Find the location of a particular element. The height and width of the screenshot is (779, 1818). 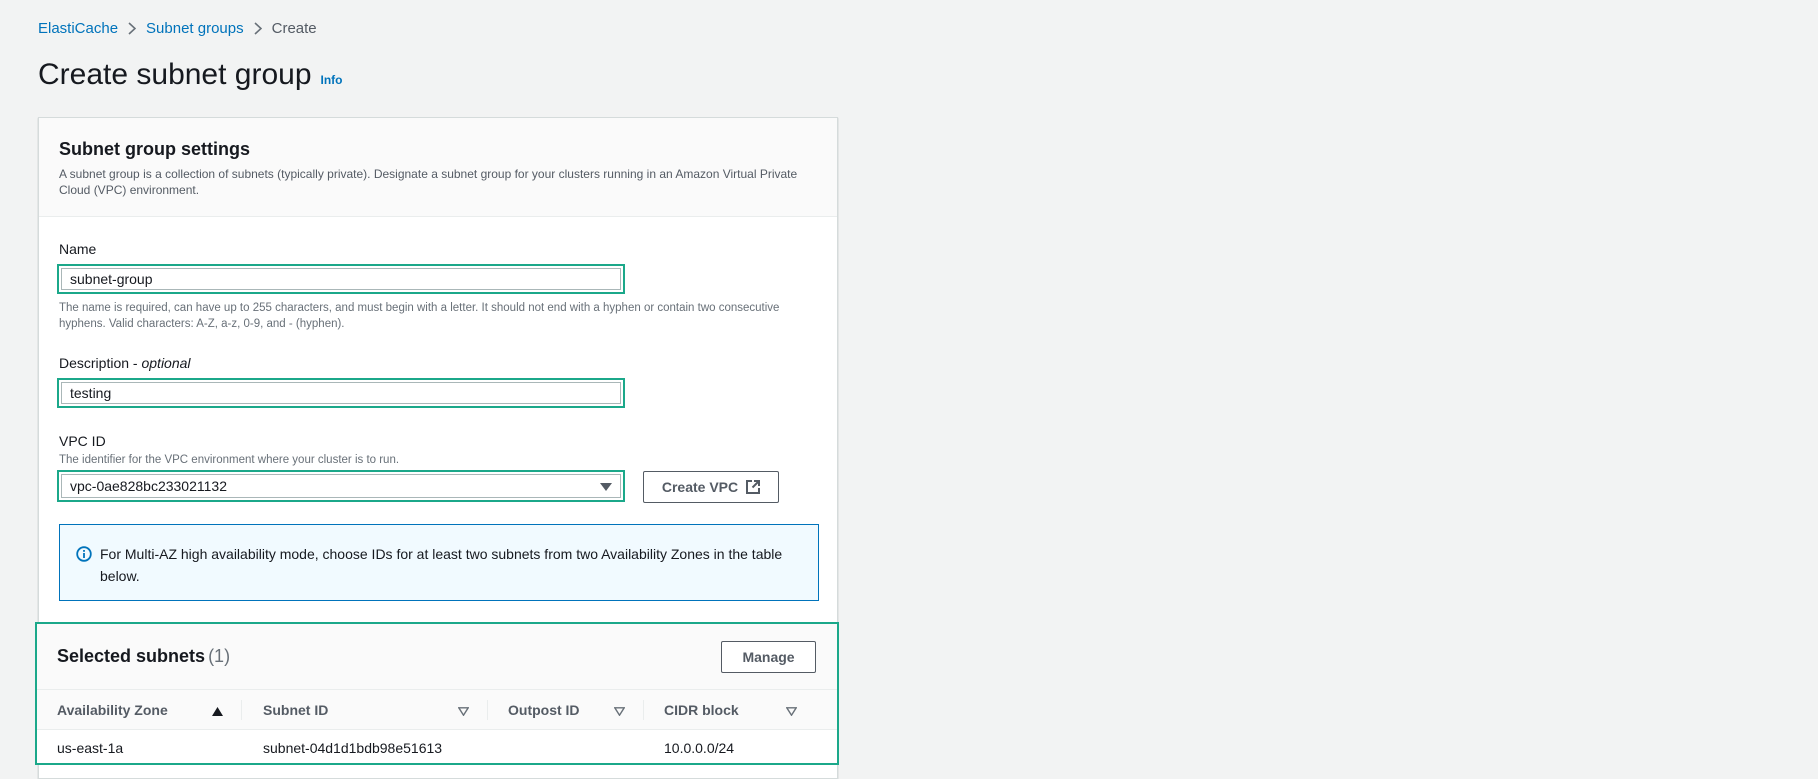

description-field-wrapper is located at coordinates (341, 393).